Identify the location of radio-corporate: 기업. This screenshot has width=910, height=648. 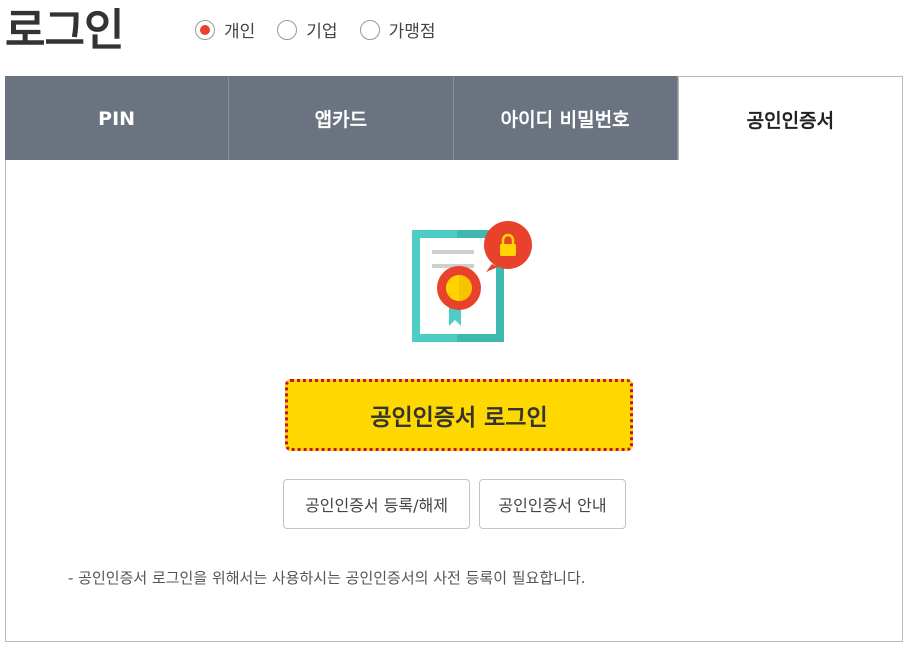
(307, 29).